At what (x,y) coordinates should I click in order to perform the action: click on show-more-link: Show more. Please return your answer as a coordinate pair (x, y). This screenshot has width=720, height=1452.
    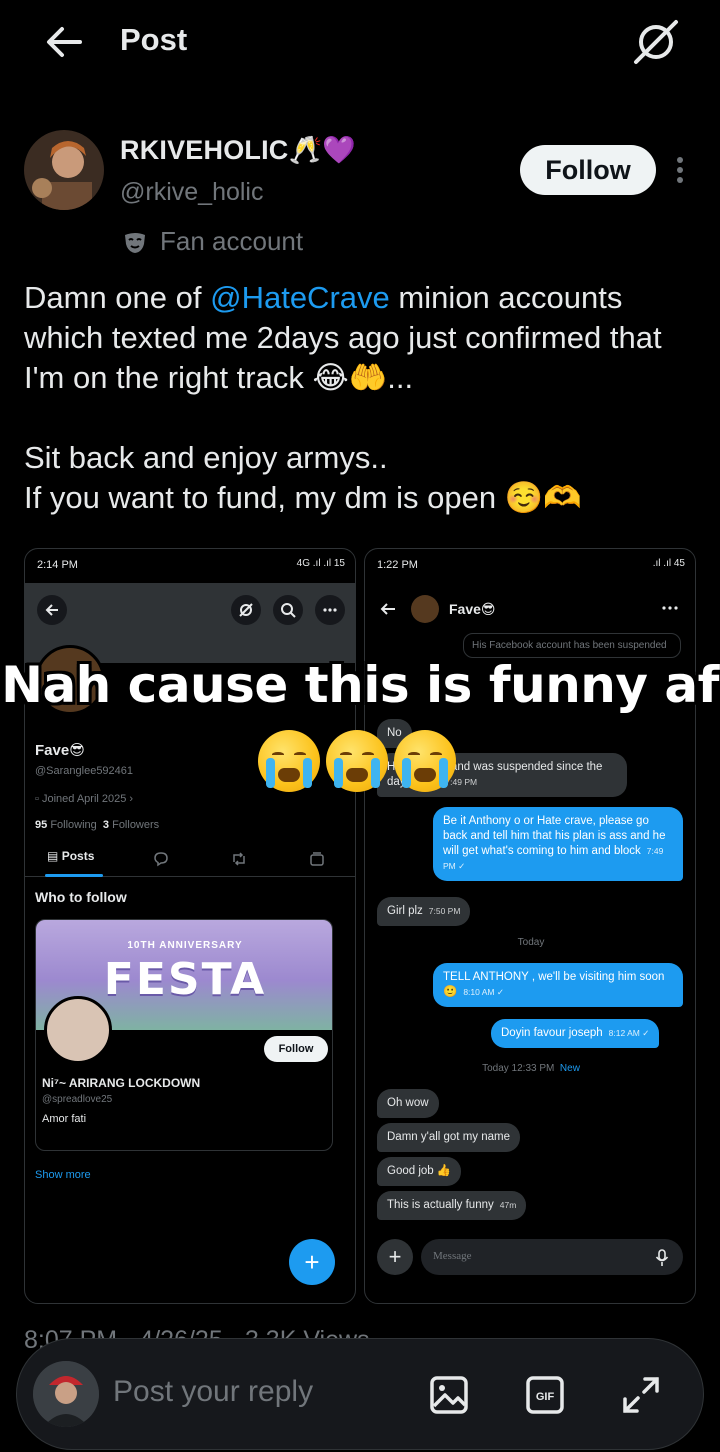
    Looking at the image, I should click on (63, 1175).